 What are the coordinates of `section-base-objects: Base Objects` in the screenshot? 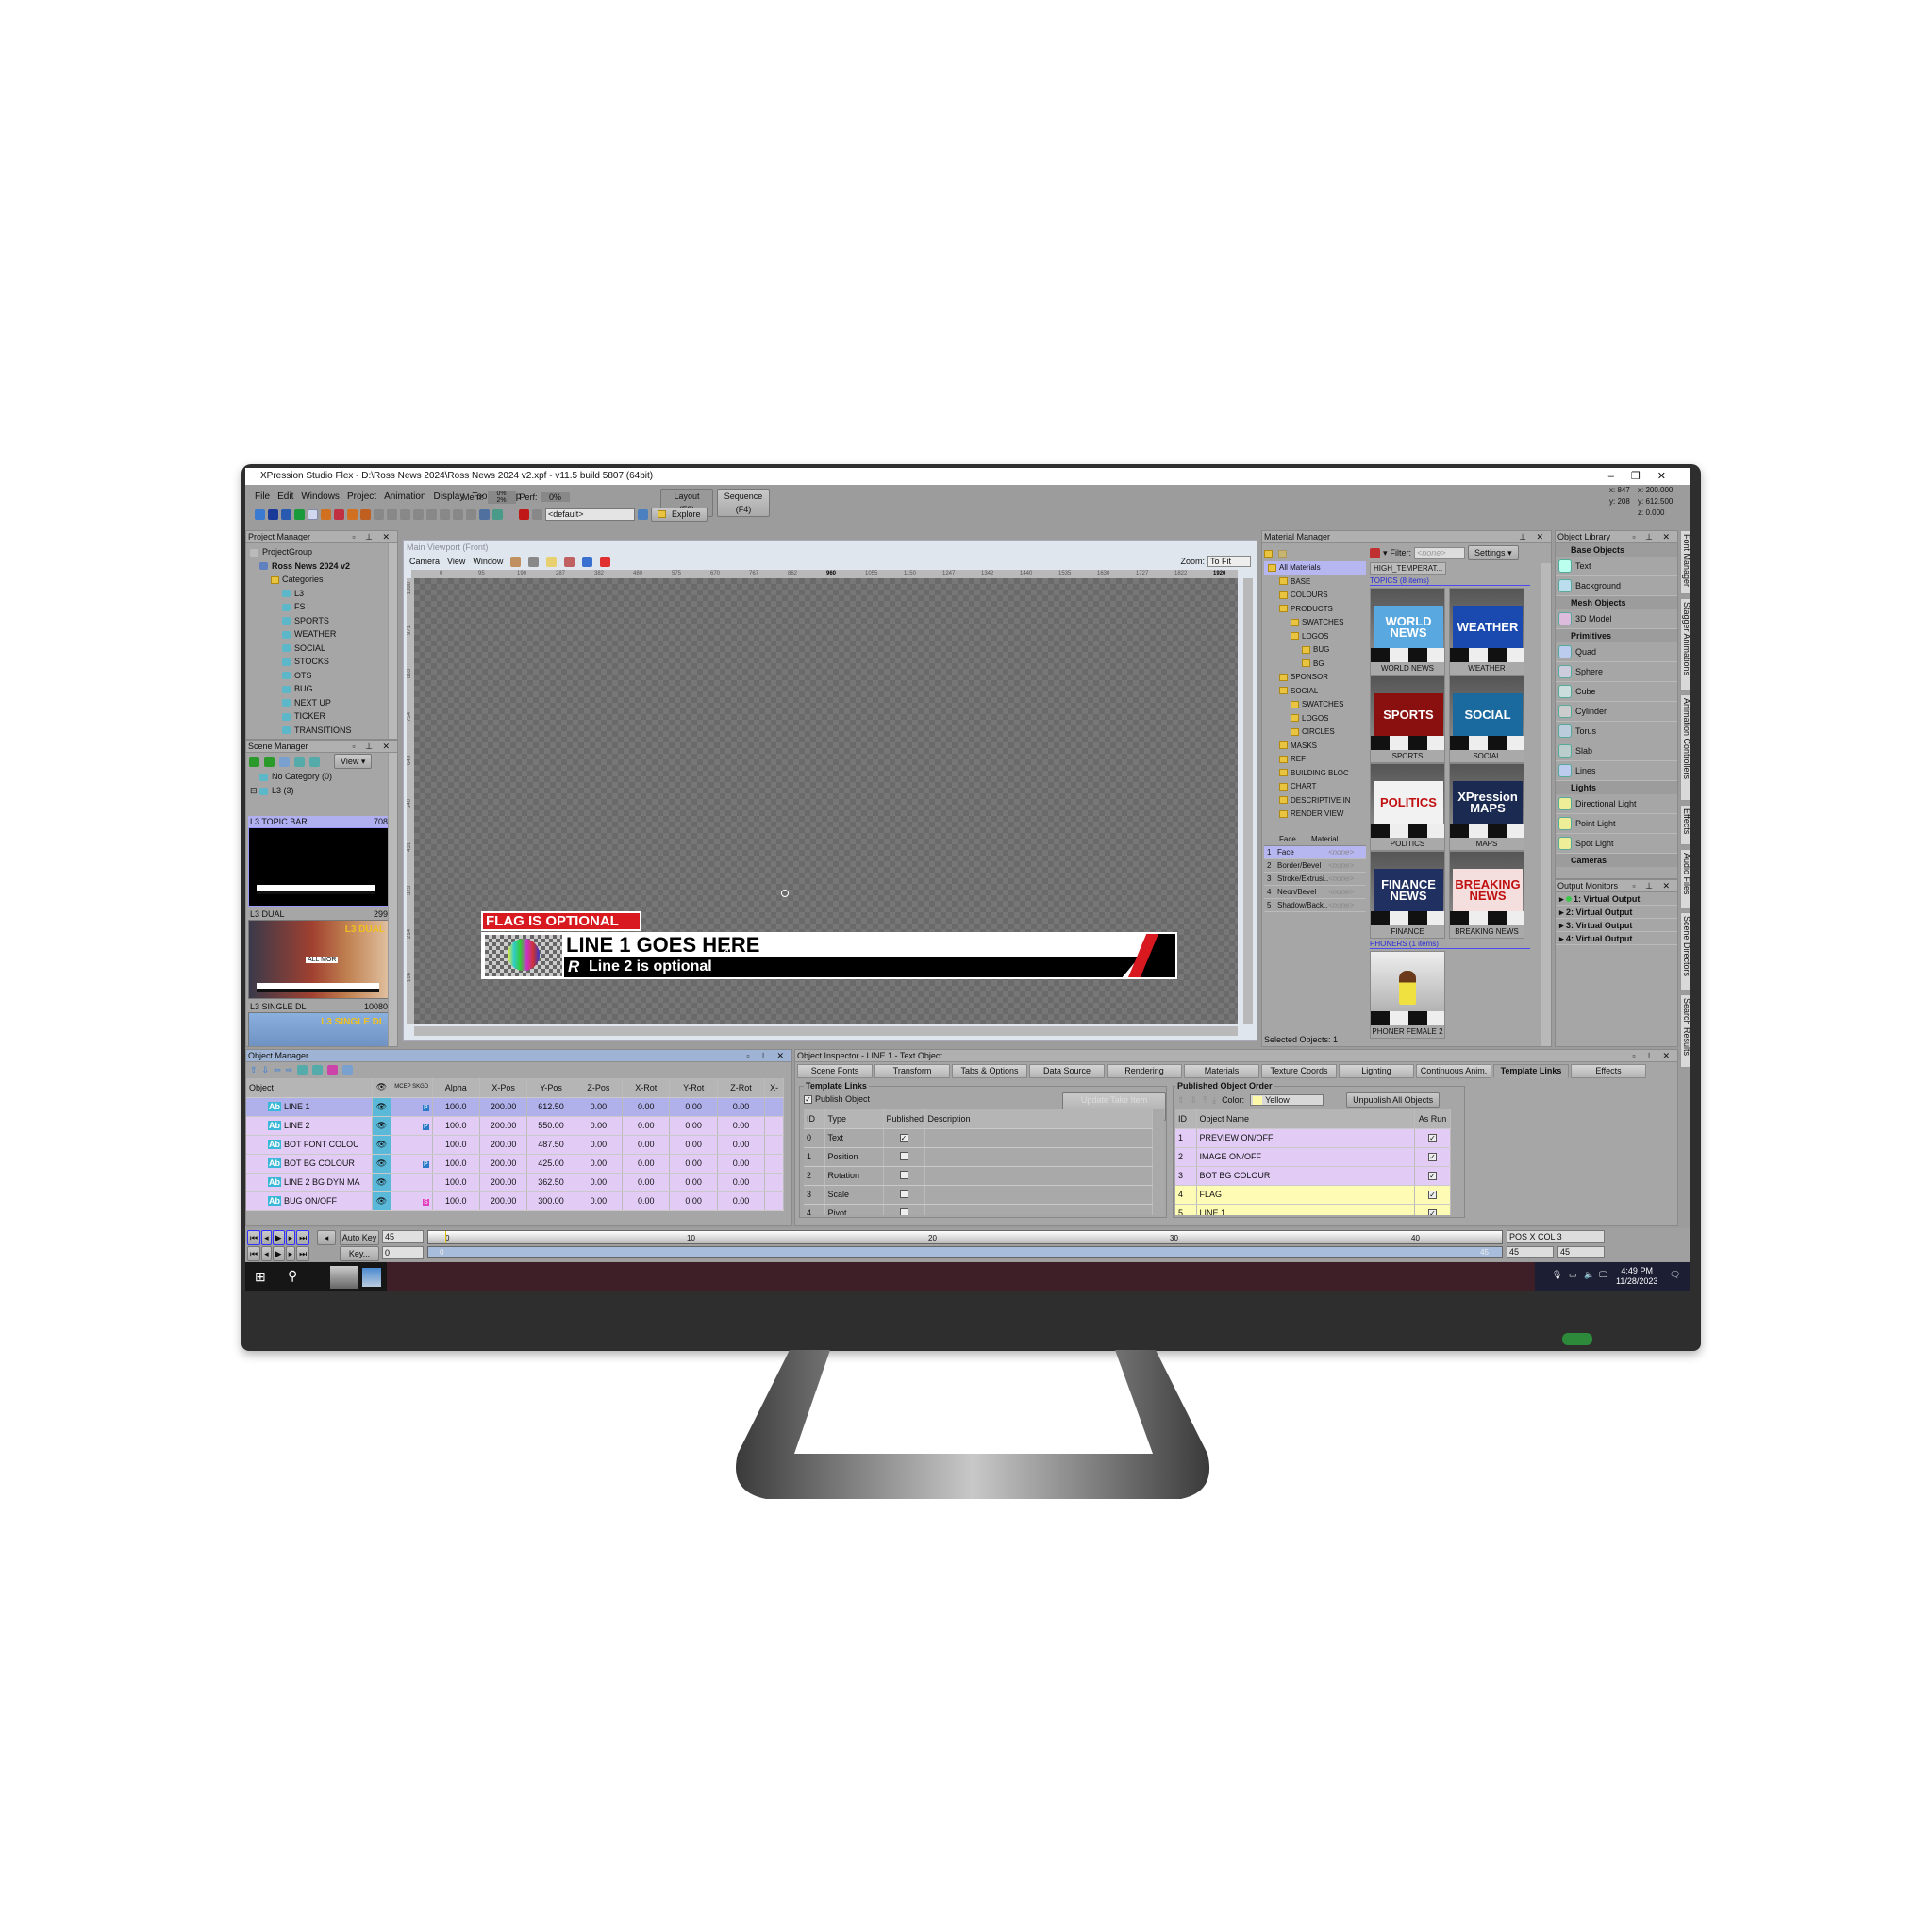 It's located at (1616, 550).